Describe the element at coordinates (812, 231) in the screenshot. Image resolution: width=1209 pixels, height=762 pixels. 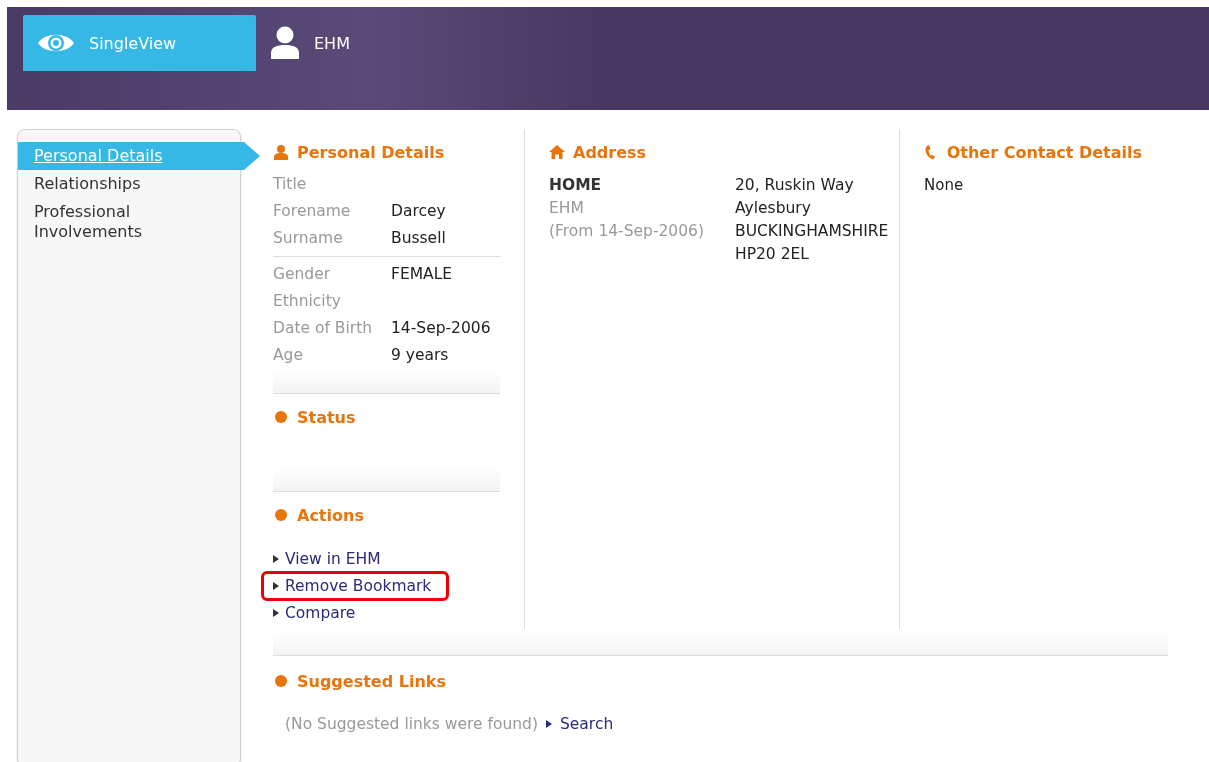
I see `address-line: BUCKINGHAMSHIRE` at that location.